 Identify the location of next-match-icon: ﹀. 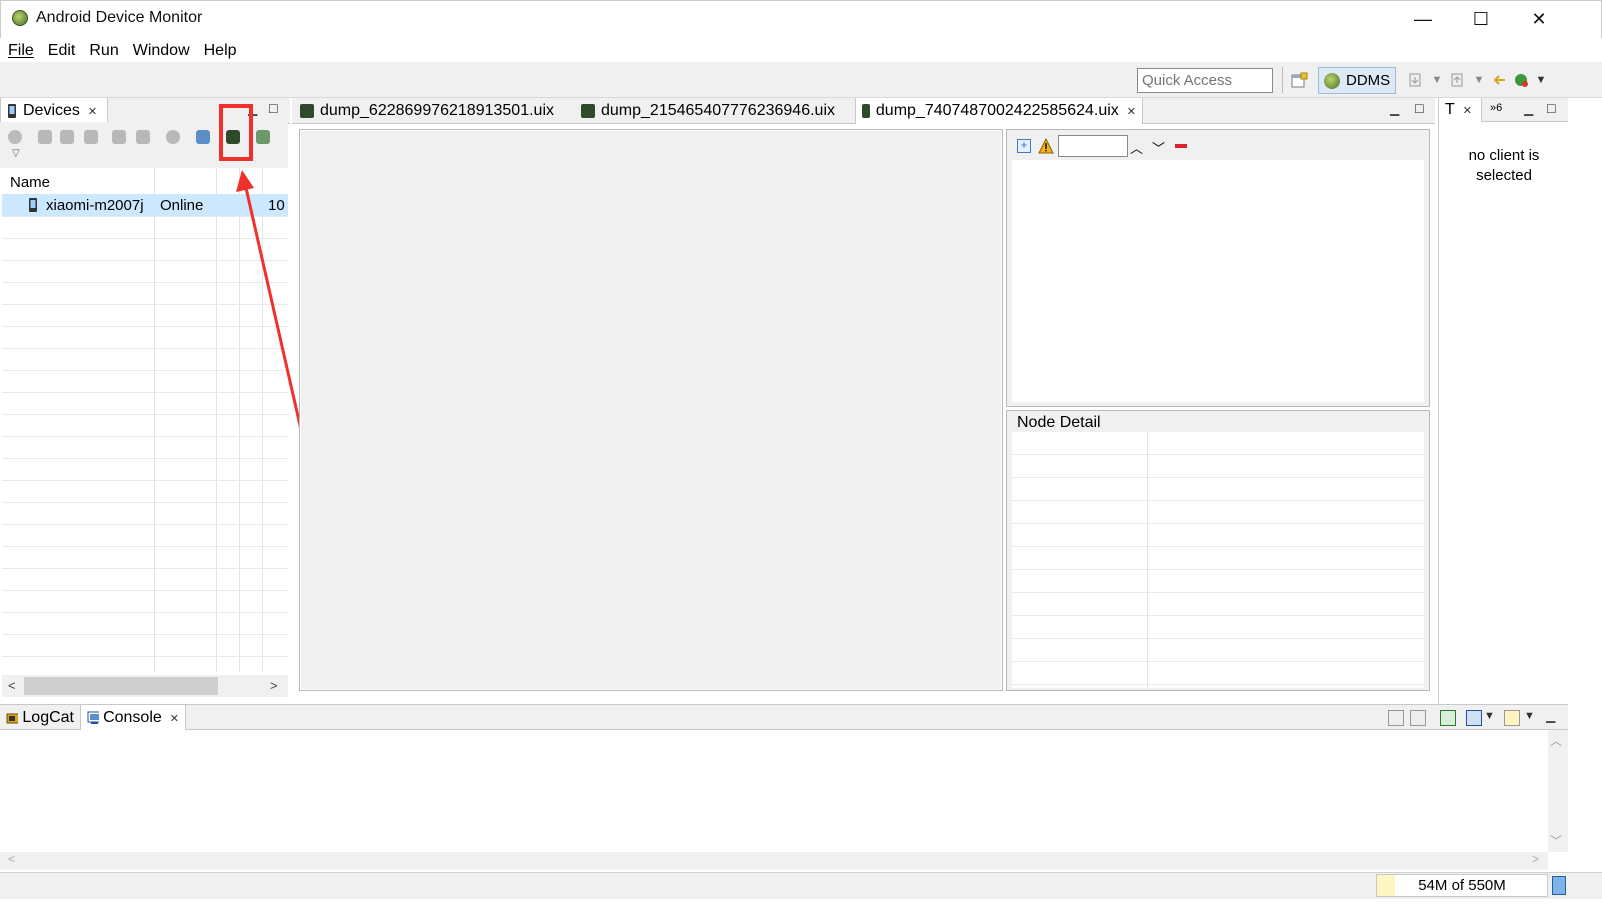
(1158, 147).